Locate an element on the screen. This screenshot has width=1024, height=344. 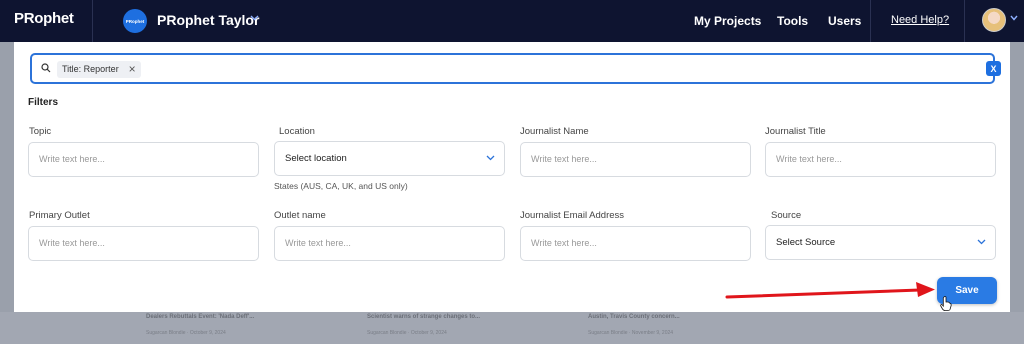
nav-my-projects: My Projects is located at coordinates (727, 21).